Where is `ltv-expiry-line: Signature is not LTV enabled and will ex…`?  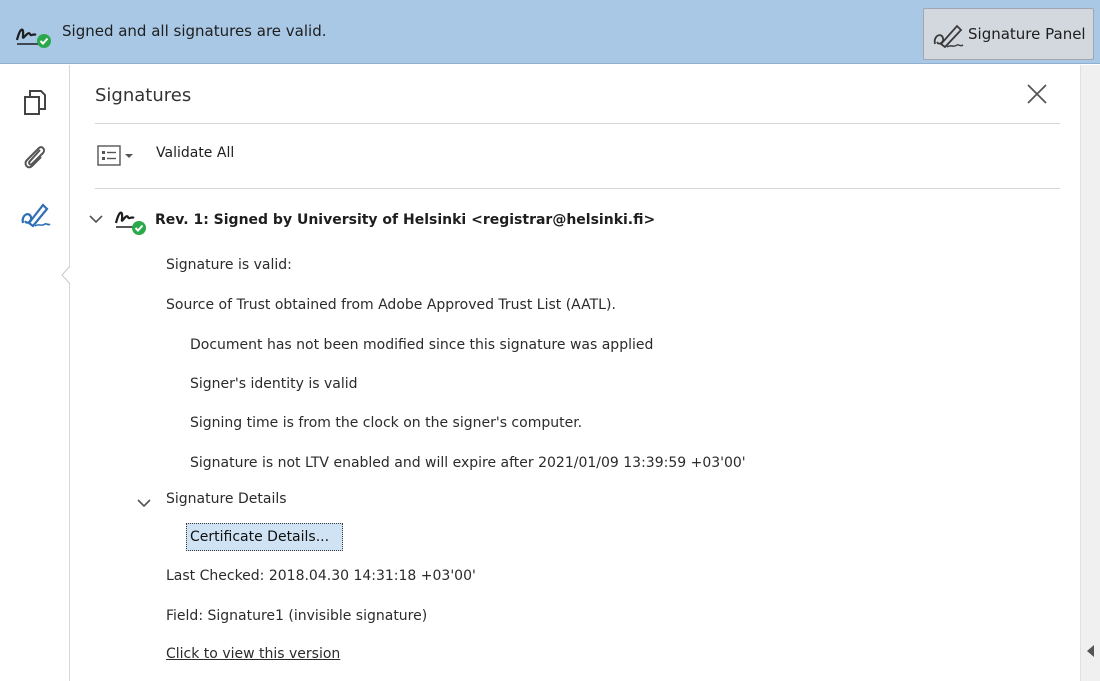
ltv-expiry-line: Signature is not LTV enabled and will ex… is located at coordinates (468, 463).